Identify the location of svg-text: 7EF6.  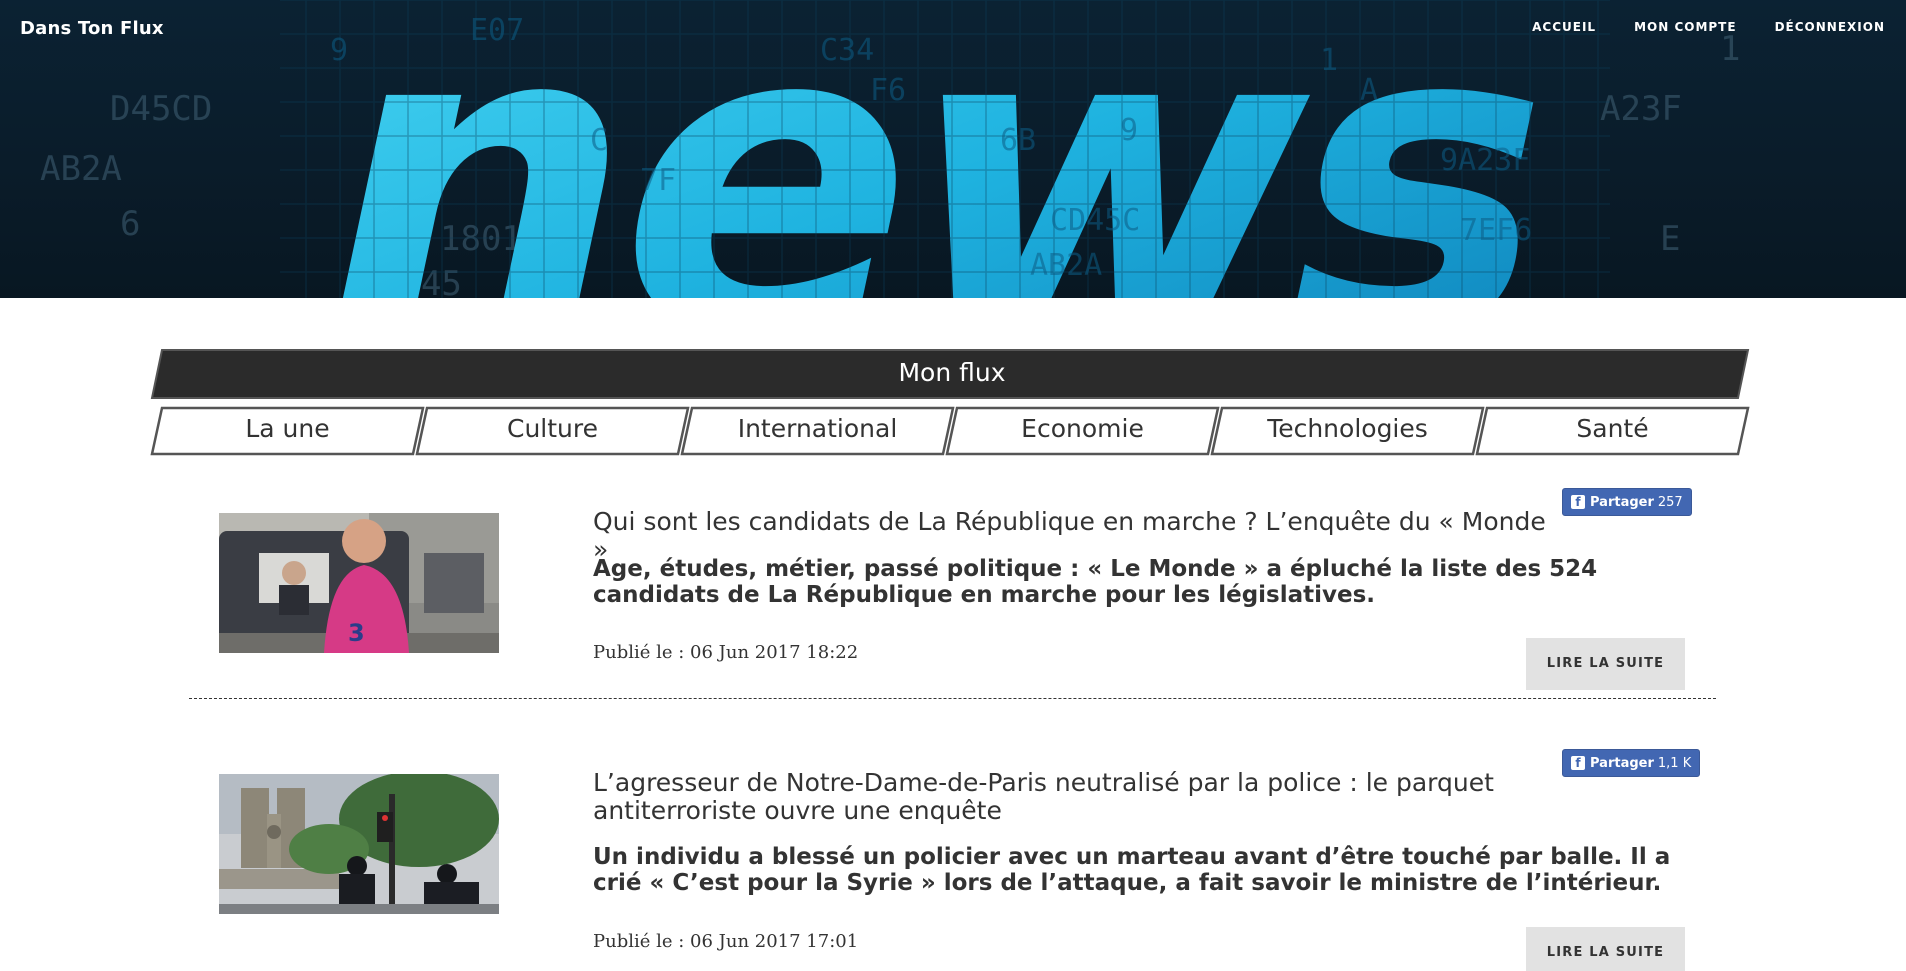
(1496, 230).